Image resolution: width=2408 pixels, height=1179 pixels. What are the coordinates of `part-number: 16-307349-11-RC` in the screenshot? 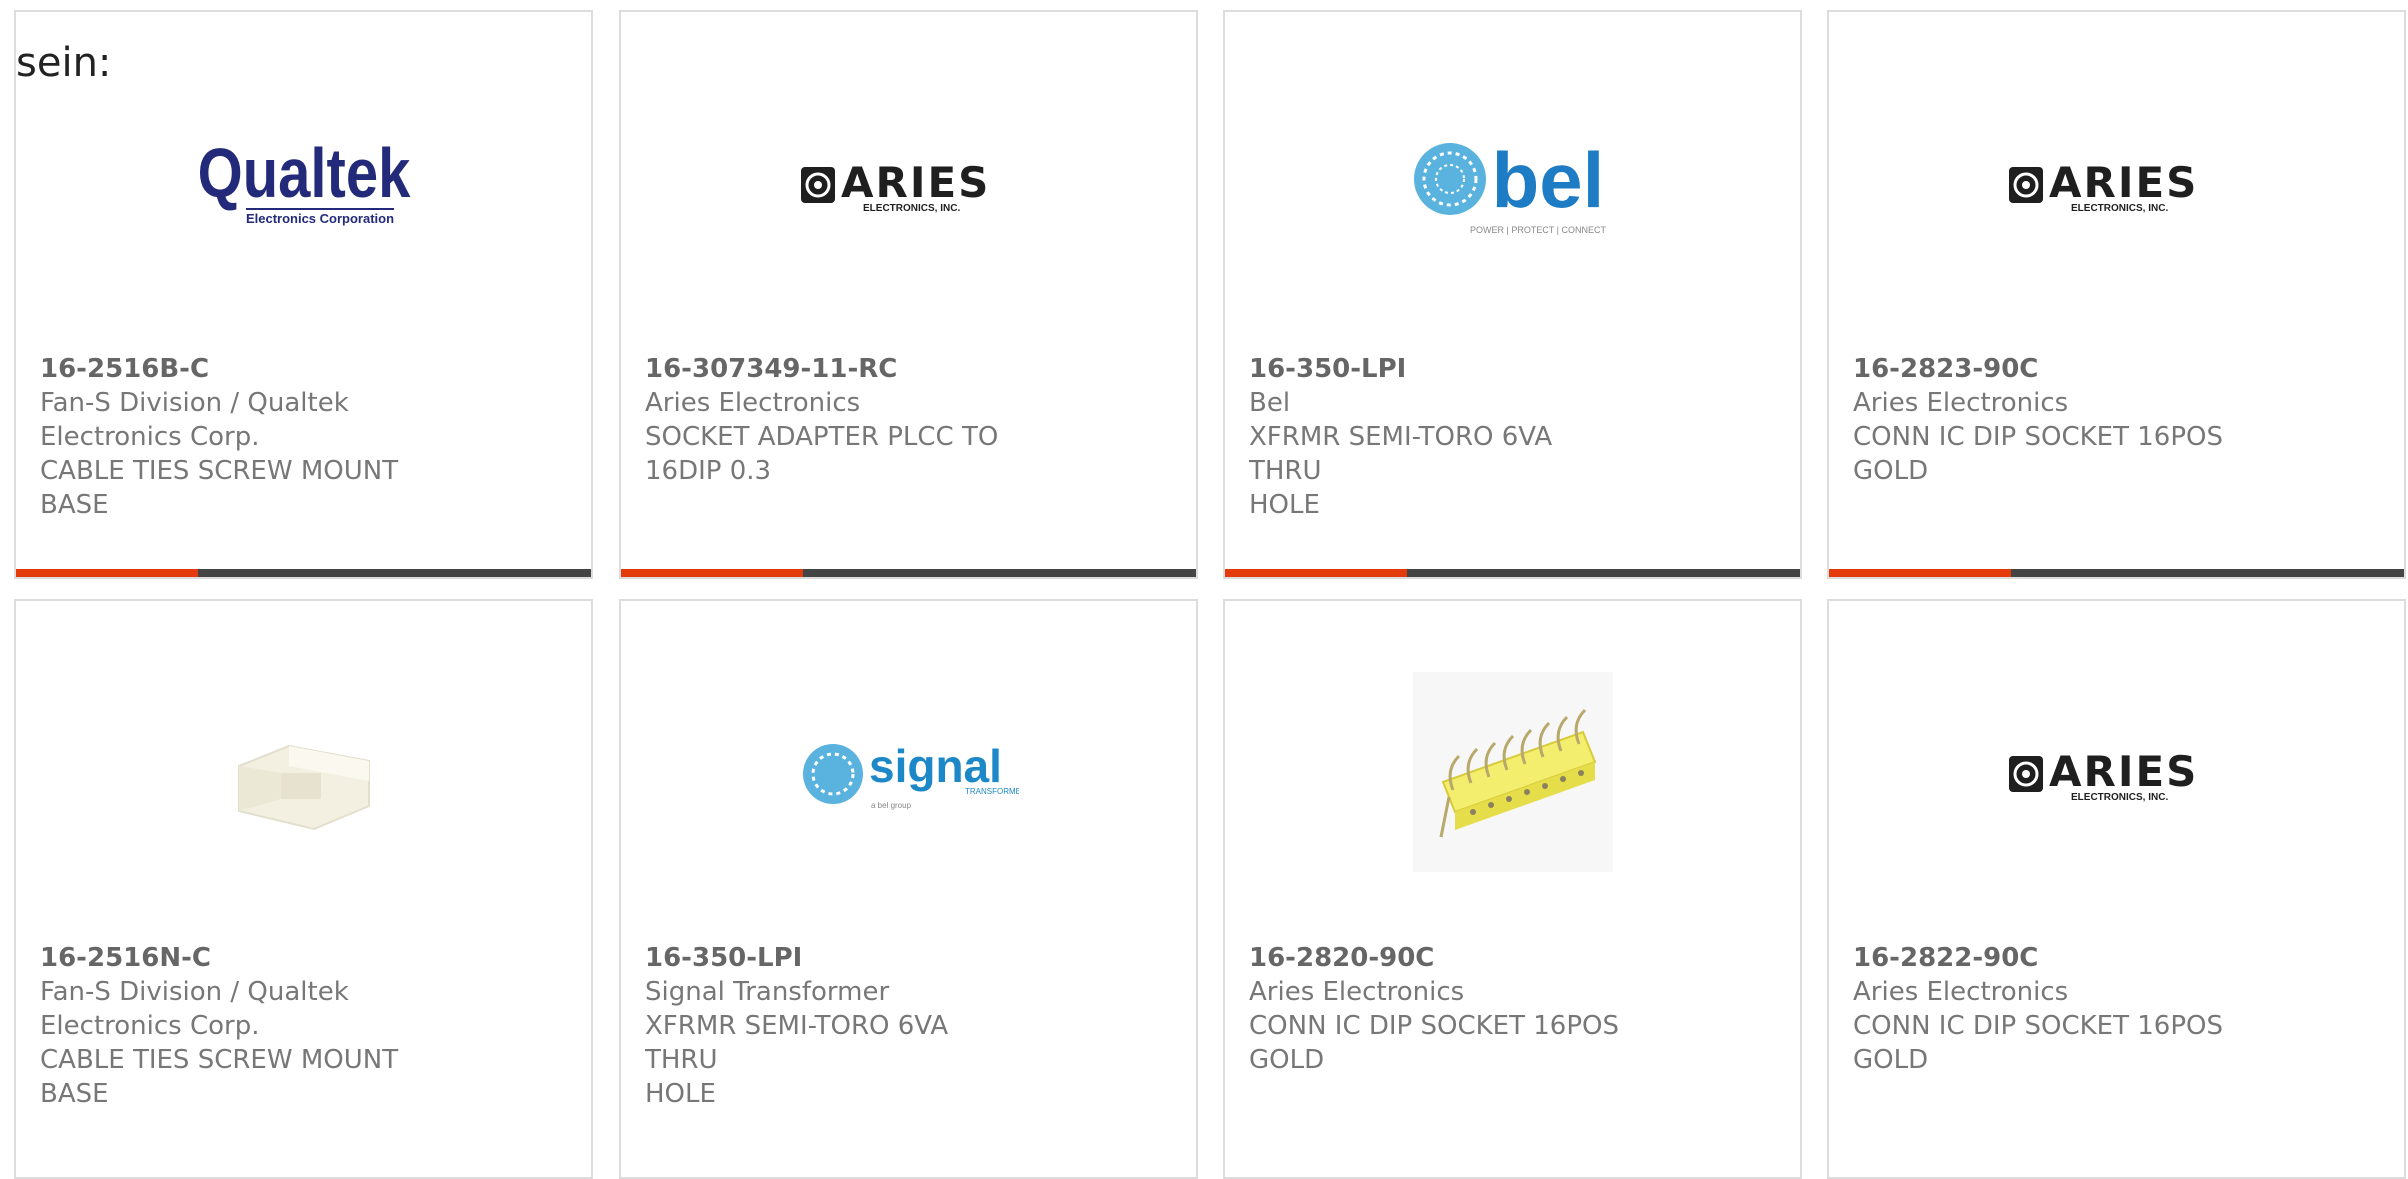 It's located at (835, 369).